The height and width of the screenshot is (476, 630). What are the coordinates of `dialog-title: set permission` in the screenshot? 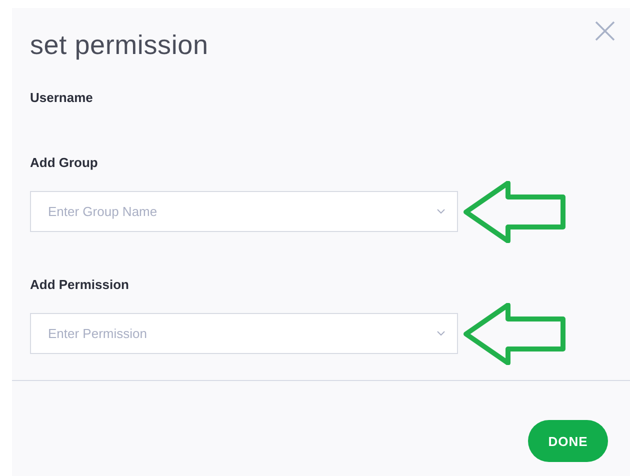 It's located at (119, 45).